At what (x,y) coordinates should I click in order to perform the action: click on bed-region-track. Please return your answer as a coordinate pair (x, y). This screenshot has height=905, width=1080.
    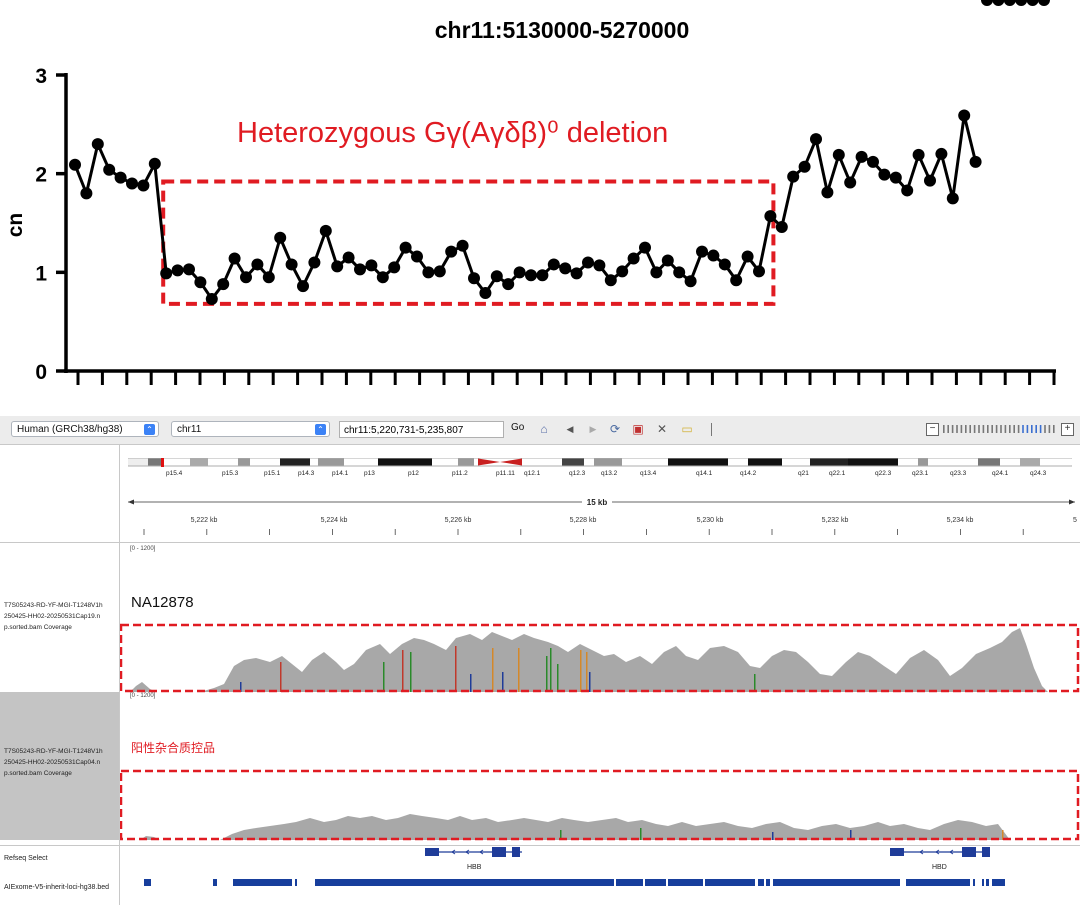
    Looking at the image, I should click on (574, 882).